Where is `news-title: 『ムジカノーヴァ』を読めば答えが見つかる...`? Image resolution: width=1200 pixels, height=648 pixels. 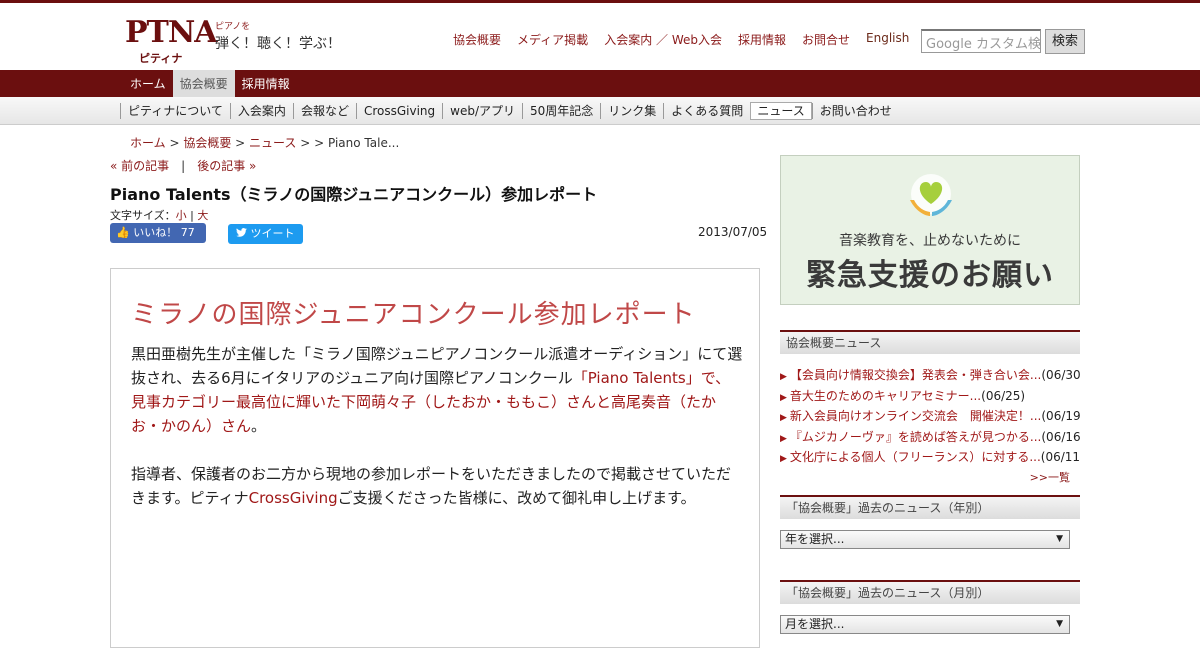 news-title: 『ムジカノーヴァ』を読めば答えが見つかる... is located at coordinates (915, 437).